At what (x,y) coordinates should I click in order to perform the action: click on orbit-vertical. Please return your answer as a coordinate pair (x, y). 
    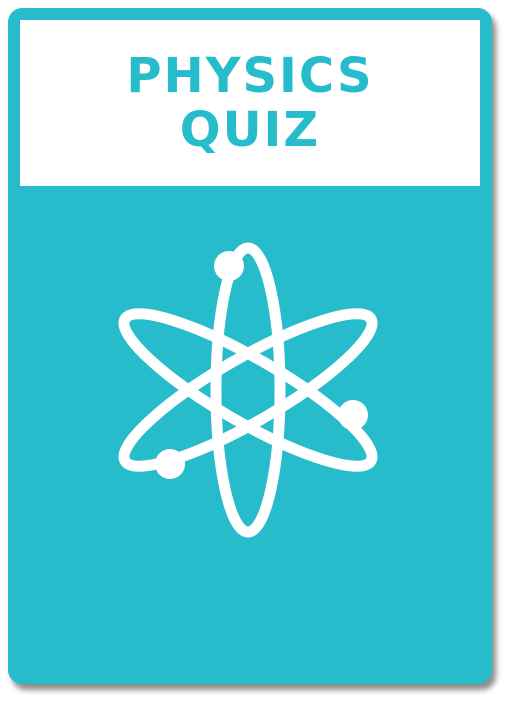
    Looking at the image, I should click on (248, 390).